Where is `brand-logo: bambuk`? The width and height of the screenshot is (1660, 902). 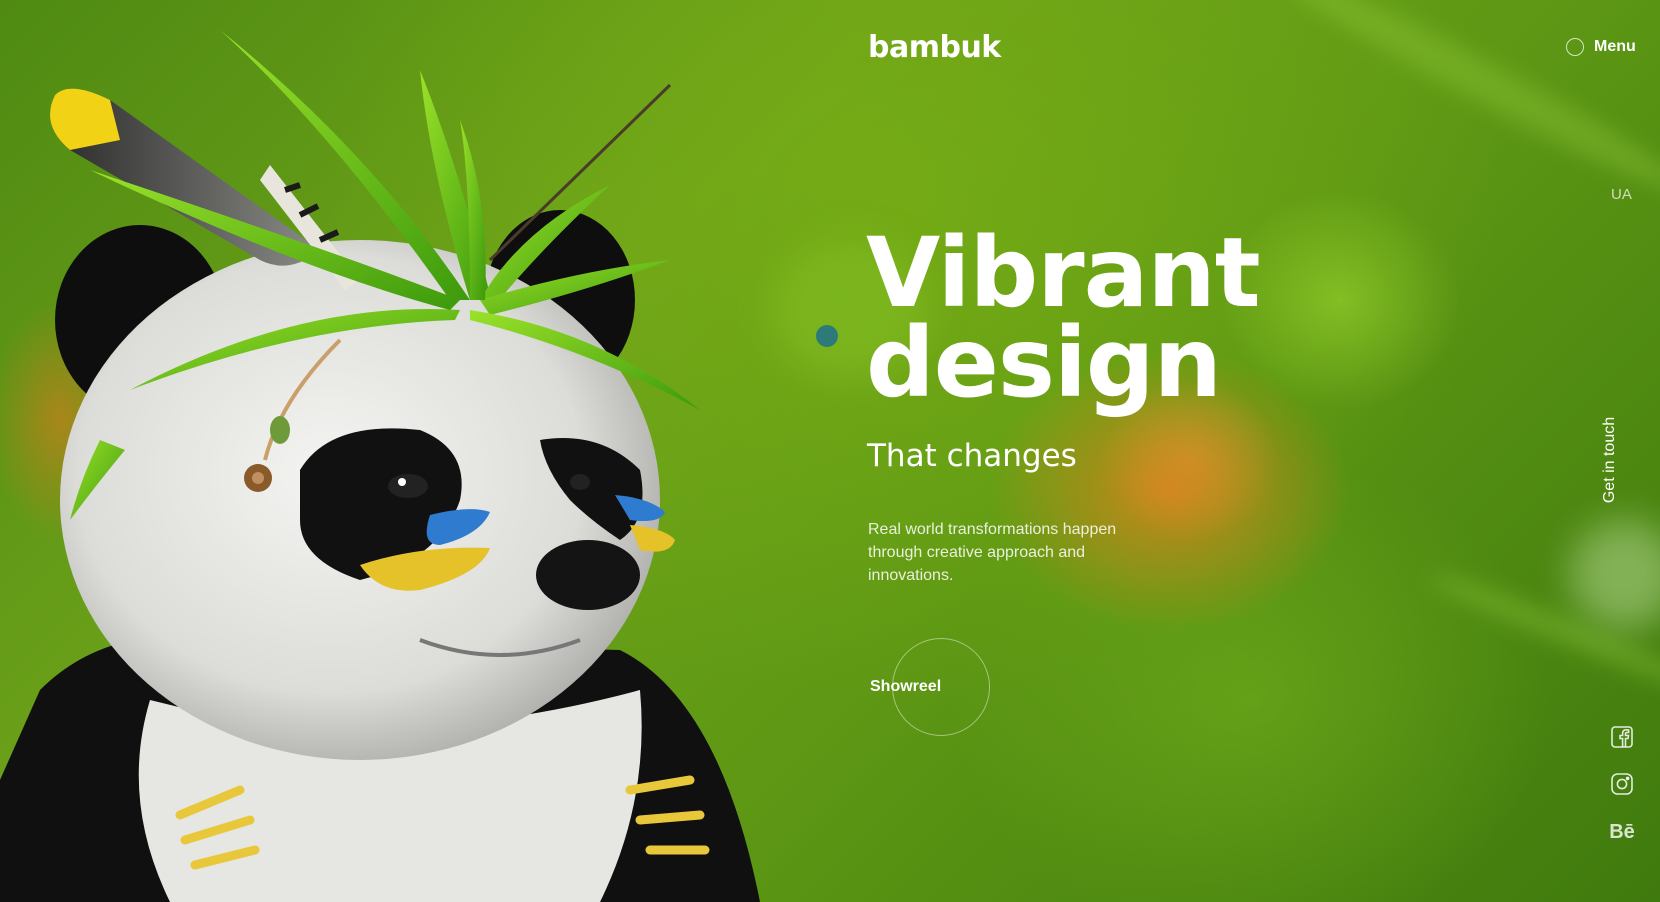
brand-logo: bambuk is located at coordinates (934, 47).